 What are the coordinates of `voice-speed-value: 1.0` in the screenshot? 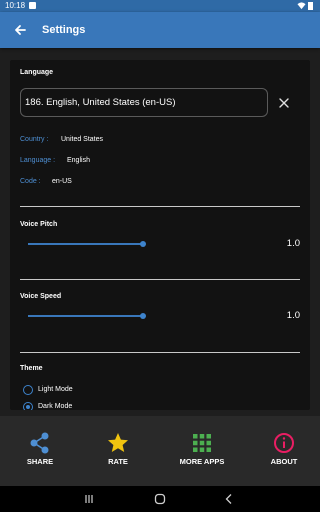 It's located at (293, 315).